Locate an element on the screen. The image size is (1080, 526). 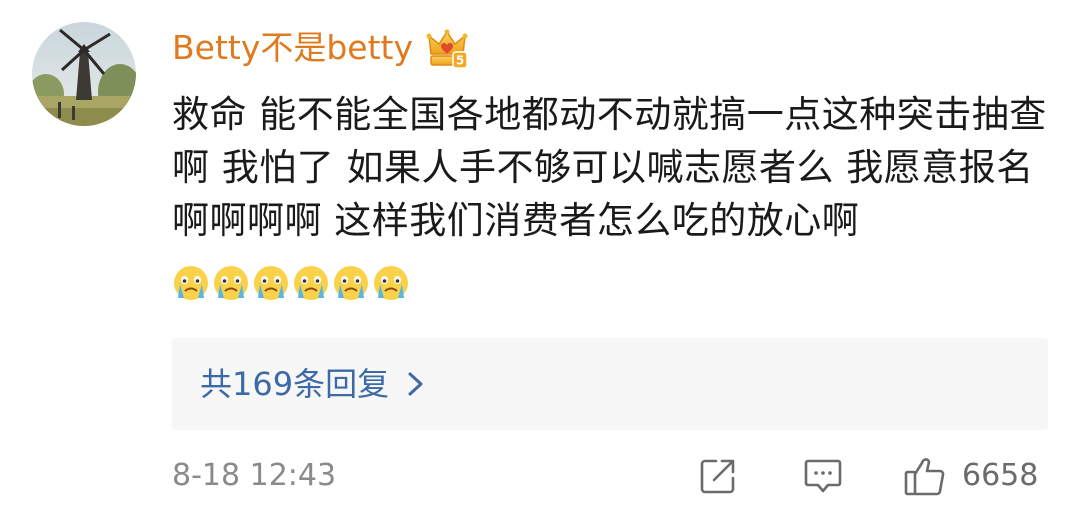
avatar is located at coordinates (84, 74).